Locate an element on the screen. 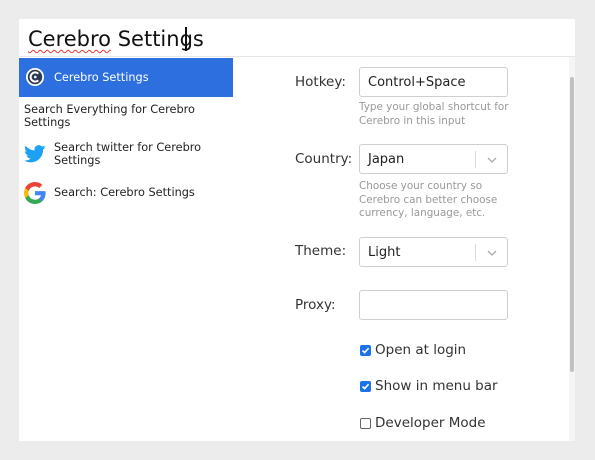  developer-mode-checkbox: Developer Mode is located at coordinates (423, 423).